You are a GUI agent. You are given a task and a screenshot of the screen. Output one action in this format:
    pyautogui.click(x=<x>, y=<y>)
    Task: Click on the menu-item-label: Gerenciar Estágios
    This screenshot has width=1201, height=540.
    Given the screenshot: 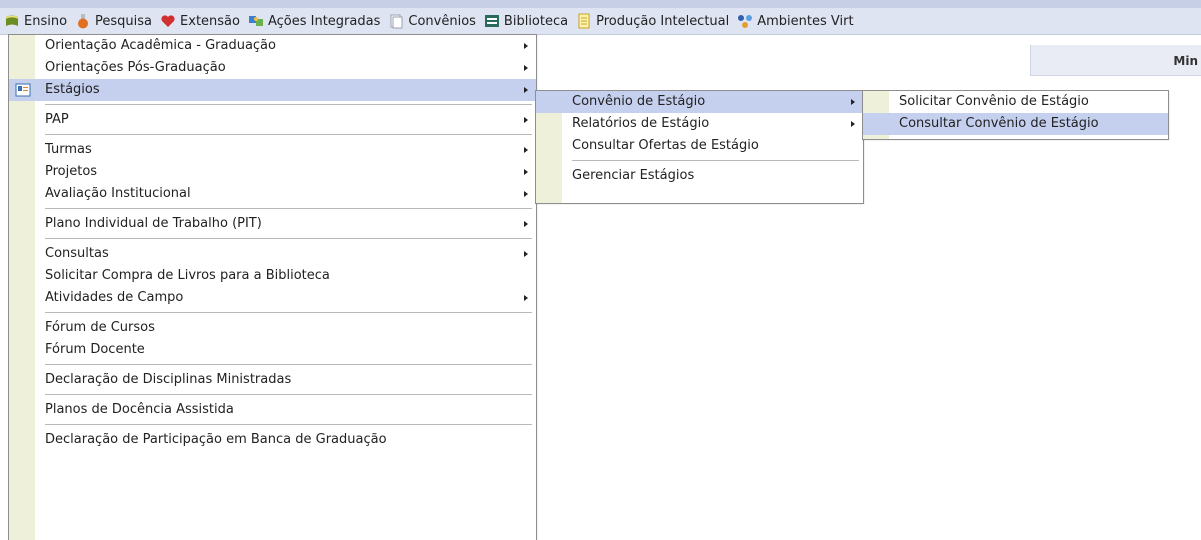 What is the action you would take?
    pyautogui.click(x=633, y=175)
    